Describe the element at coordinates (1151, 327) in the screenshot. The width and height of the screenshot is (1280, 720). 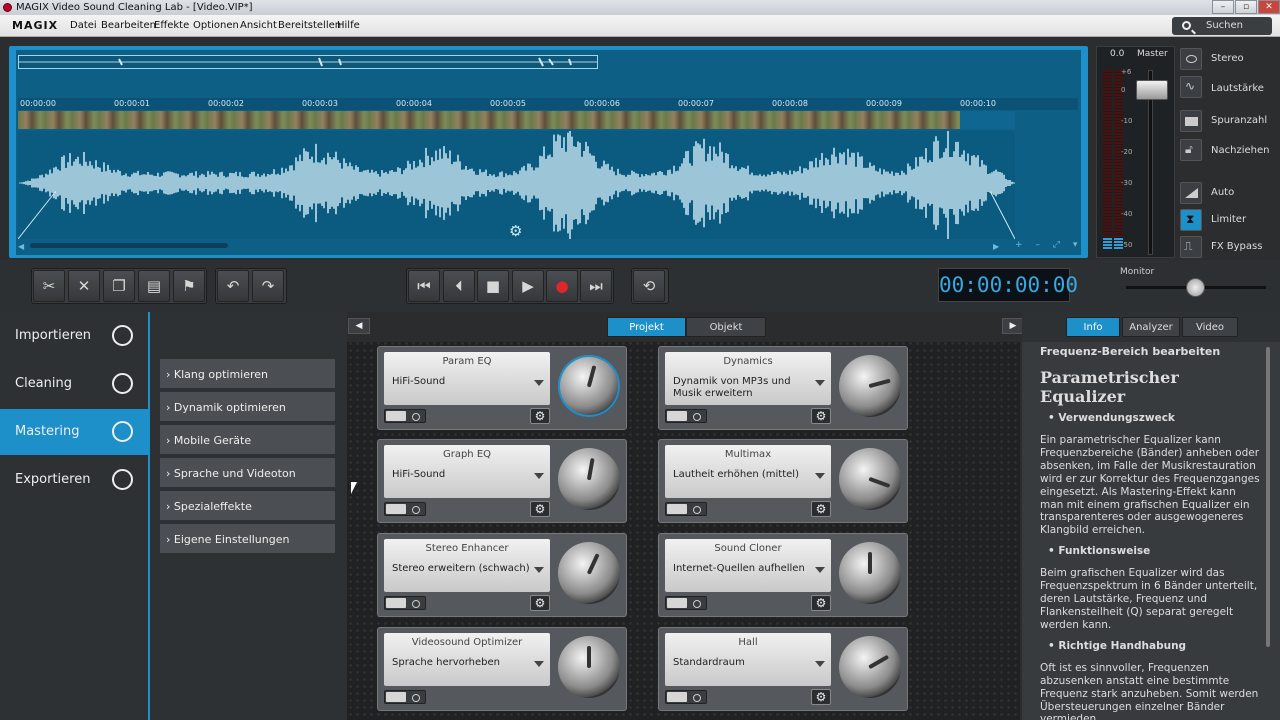
I see `tab-analyzer: Analyzer` at that location.